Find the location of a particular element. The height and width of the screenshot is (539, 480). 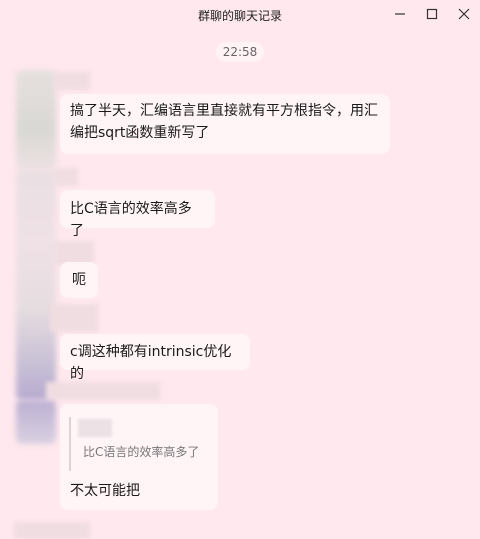

minimize-button is located at coordinates (400, 14).